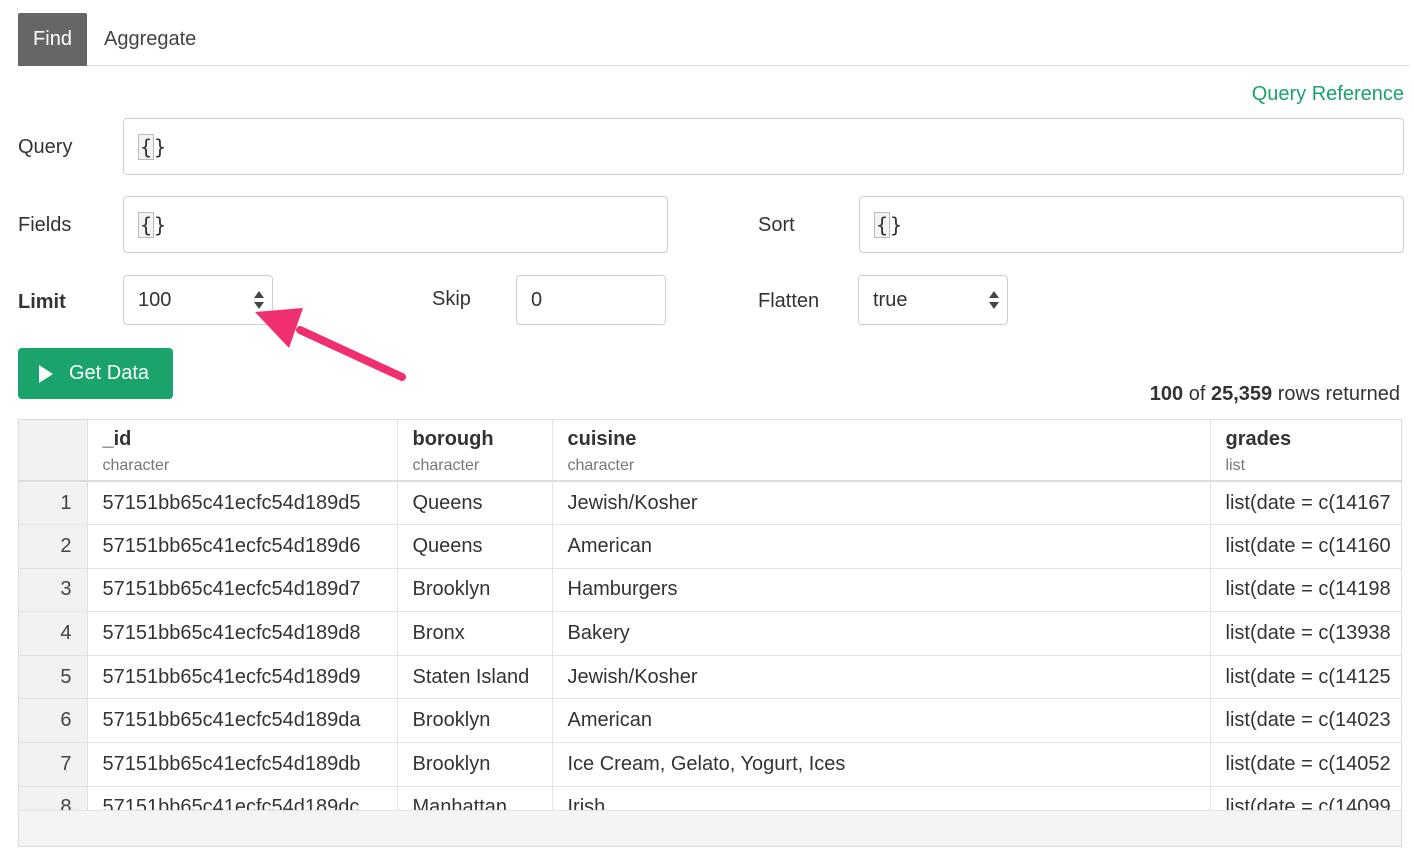 This screenshot has height=864, width=1414. I want to click on skip-input: 0, so click(591, 300).